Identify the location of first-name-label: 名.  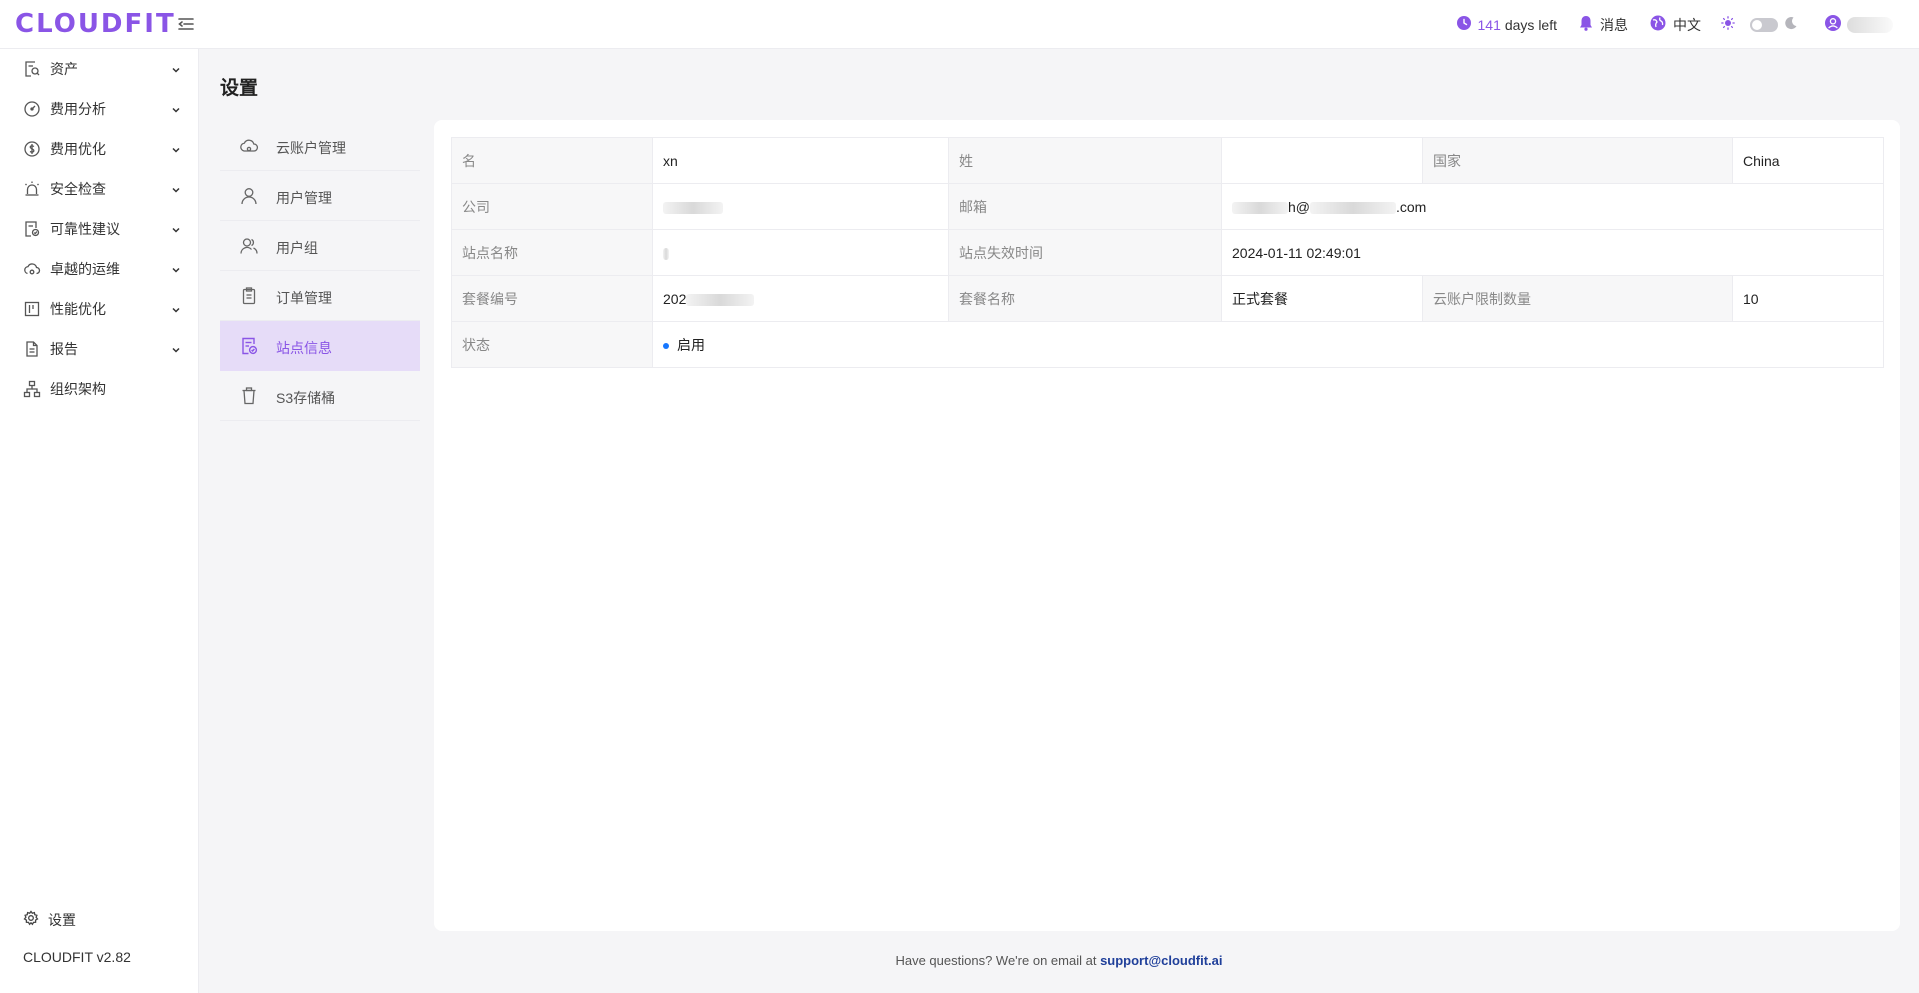
(552, 160).